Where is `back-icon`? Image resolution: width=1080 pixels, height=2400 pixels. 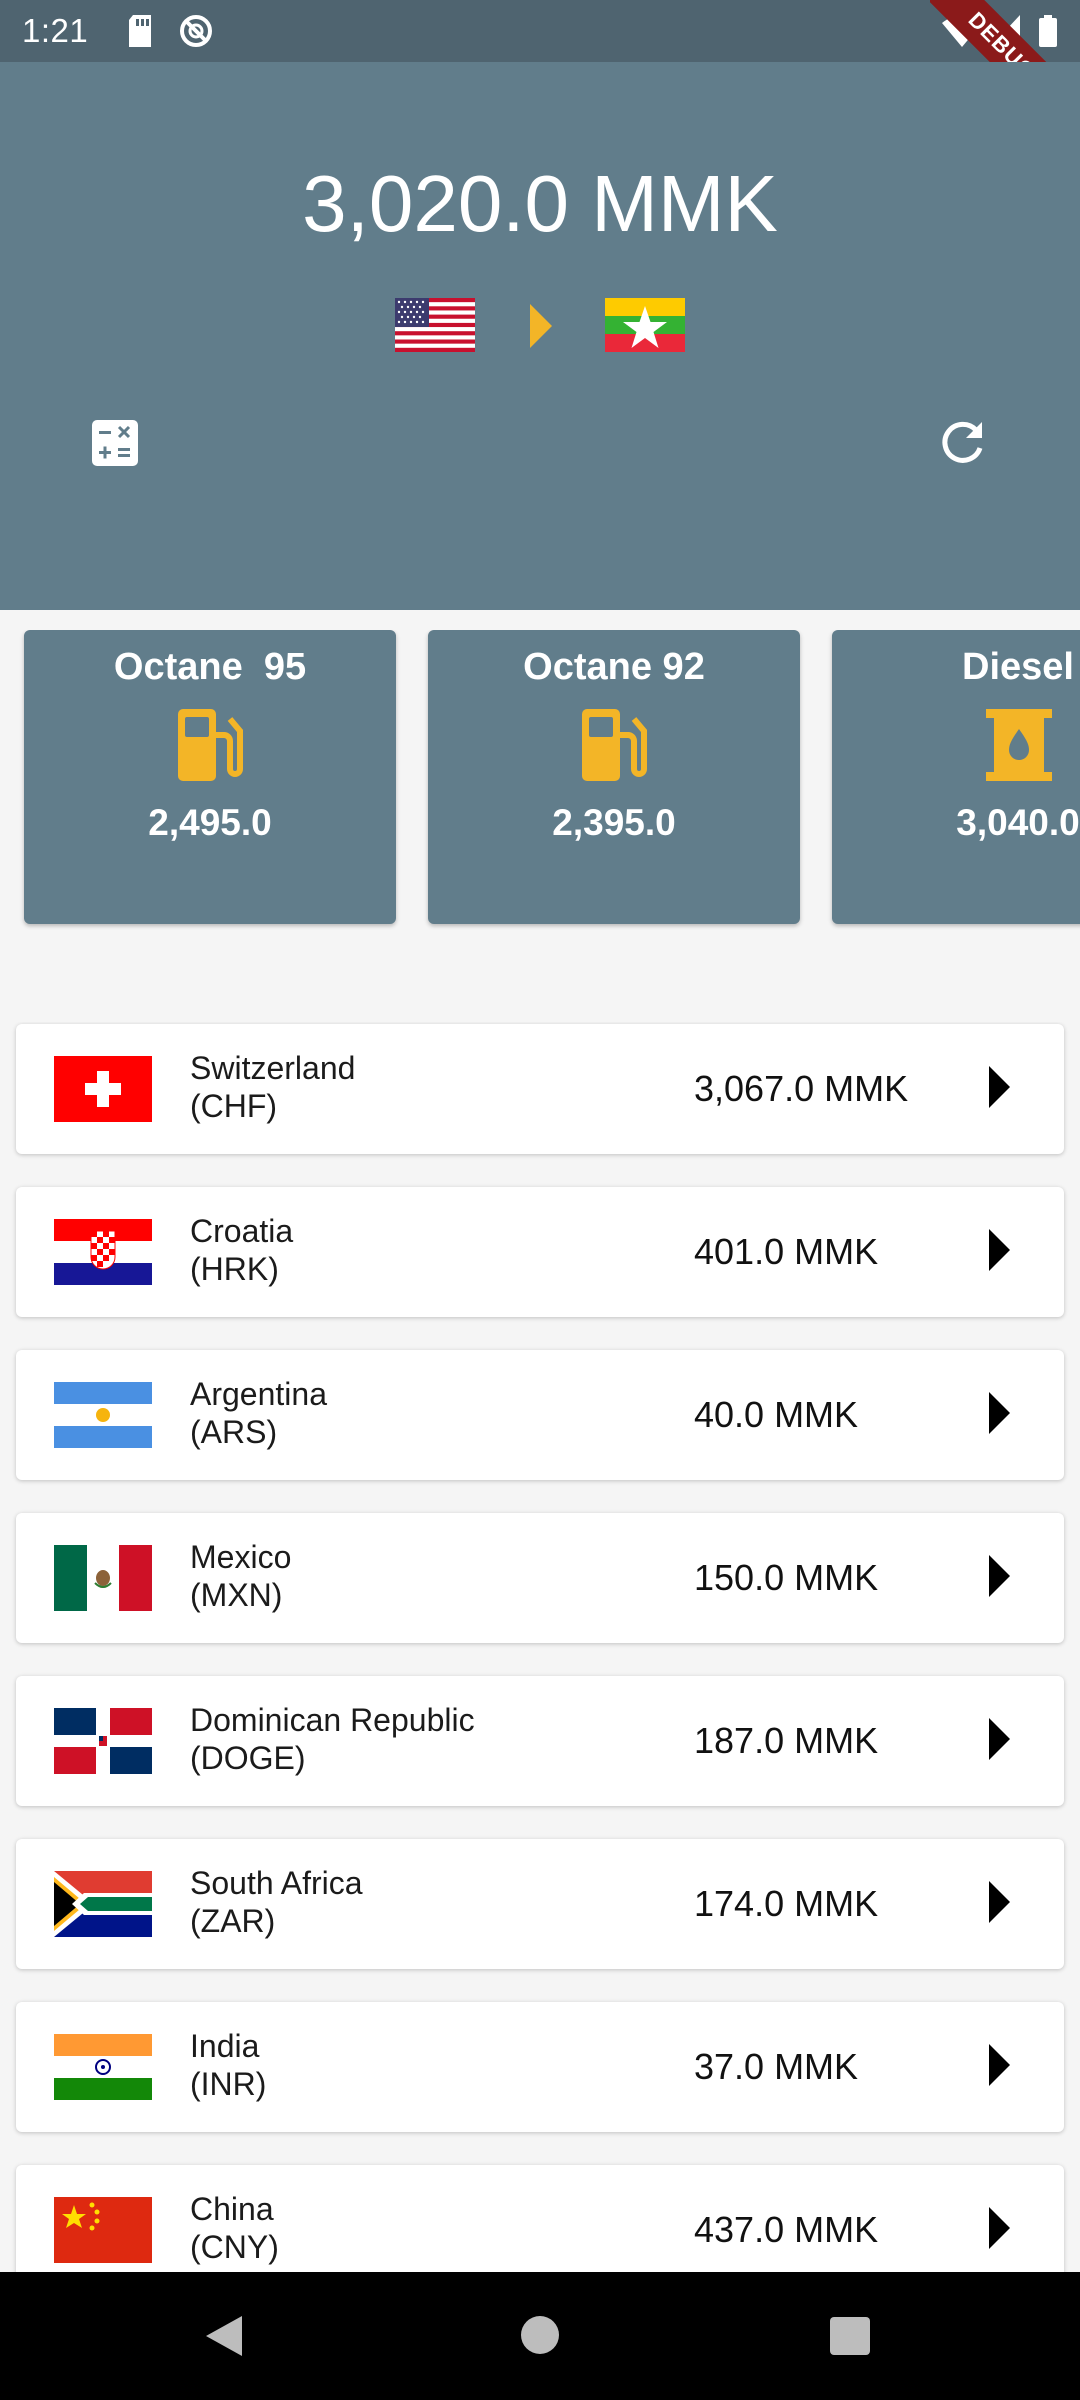 back-icon is located at coordinates (224, 2336).